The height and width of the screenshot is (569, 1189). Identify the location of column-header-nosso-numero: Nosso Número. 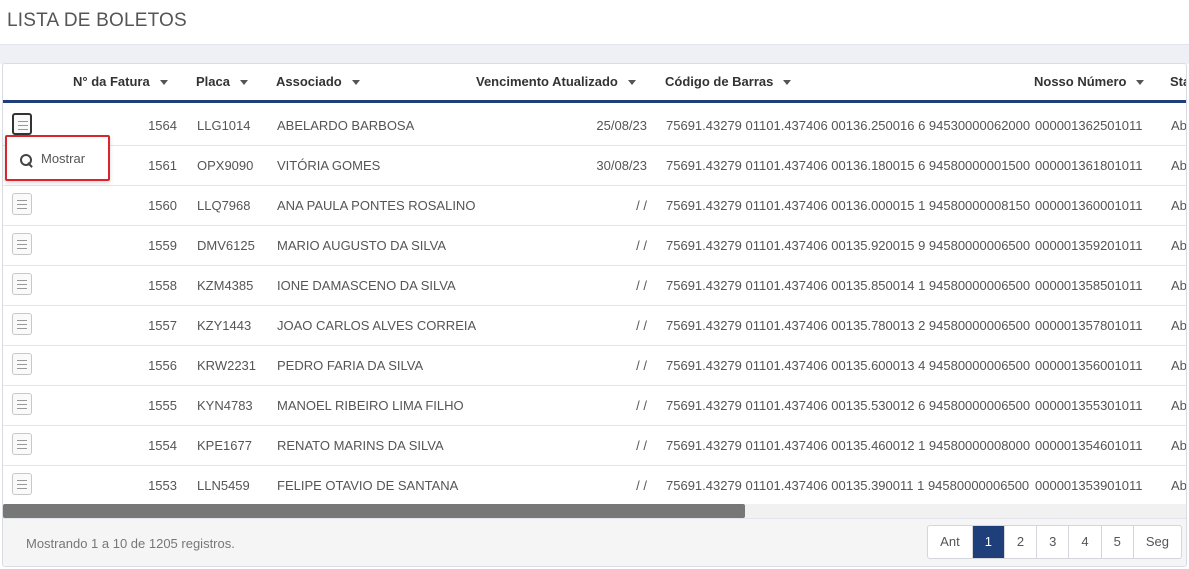
(1089, 81).